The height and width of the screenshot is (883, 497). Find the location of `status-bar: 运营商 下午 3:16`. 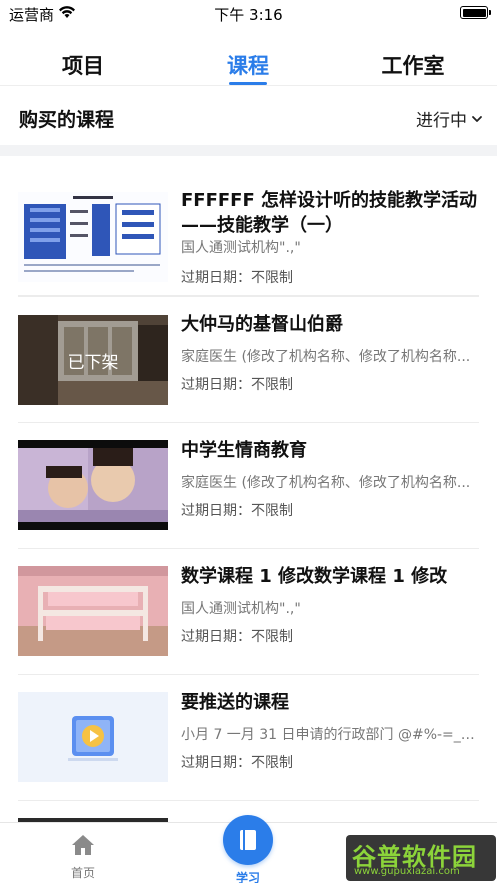

status-bar: 运营商 下午 3:16 is located at coordinates (248, 13).